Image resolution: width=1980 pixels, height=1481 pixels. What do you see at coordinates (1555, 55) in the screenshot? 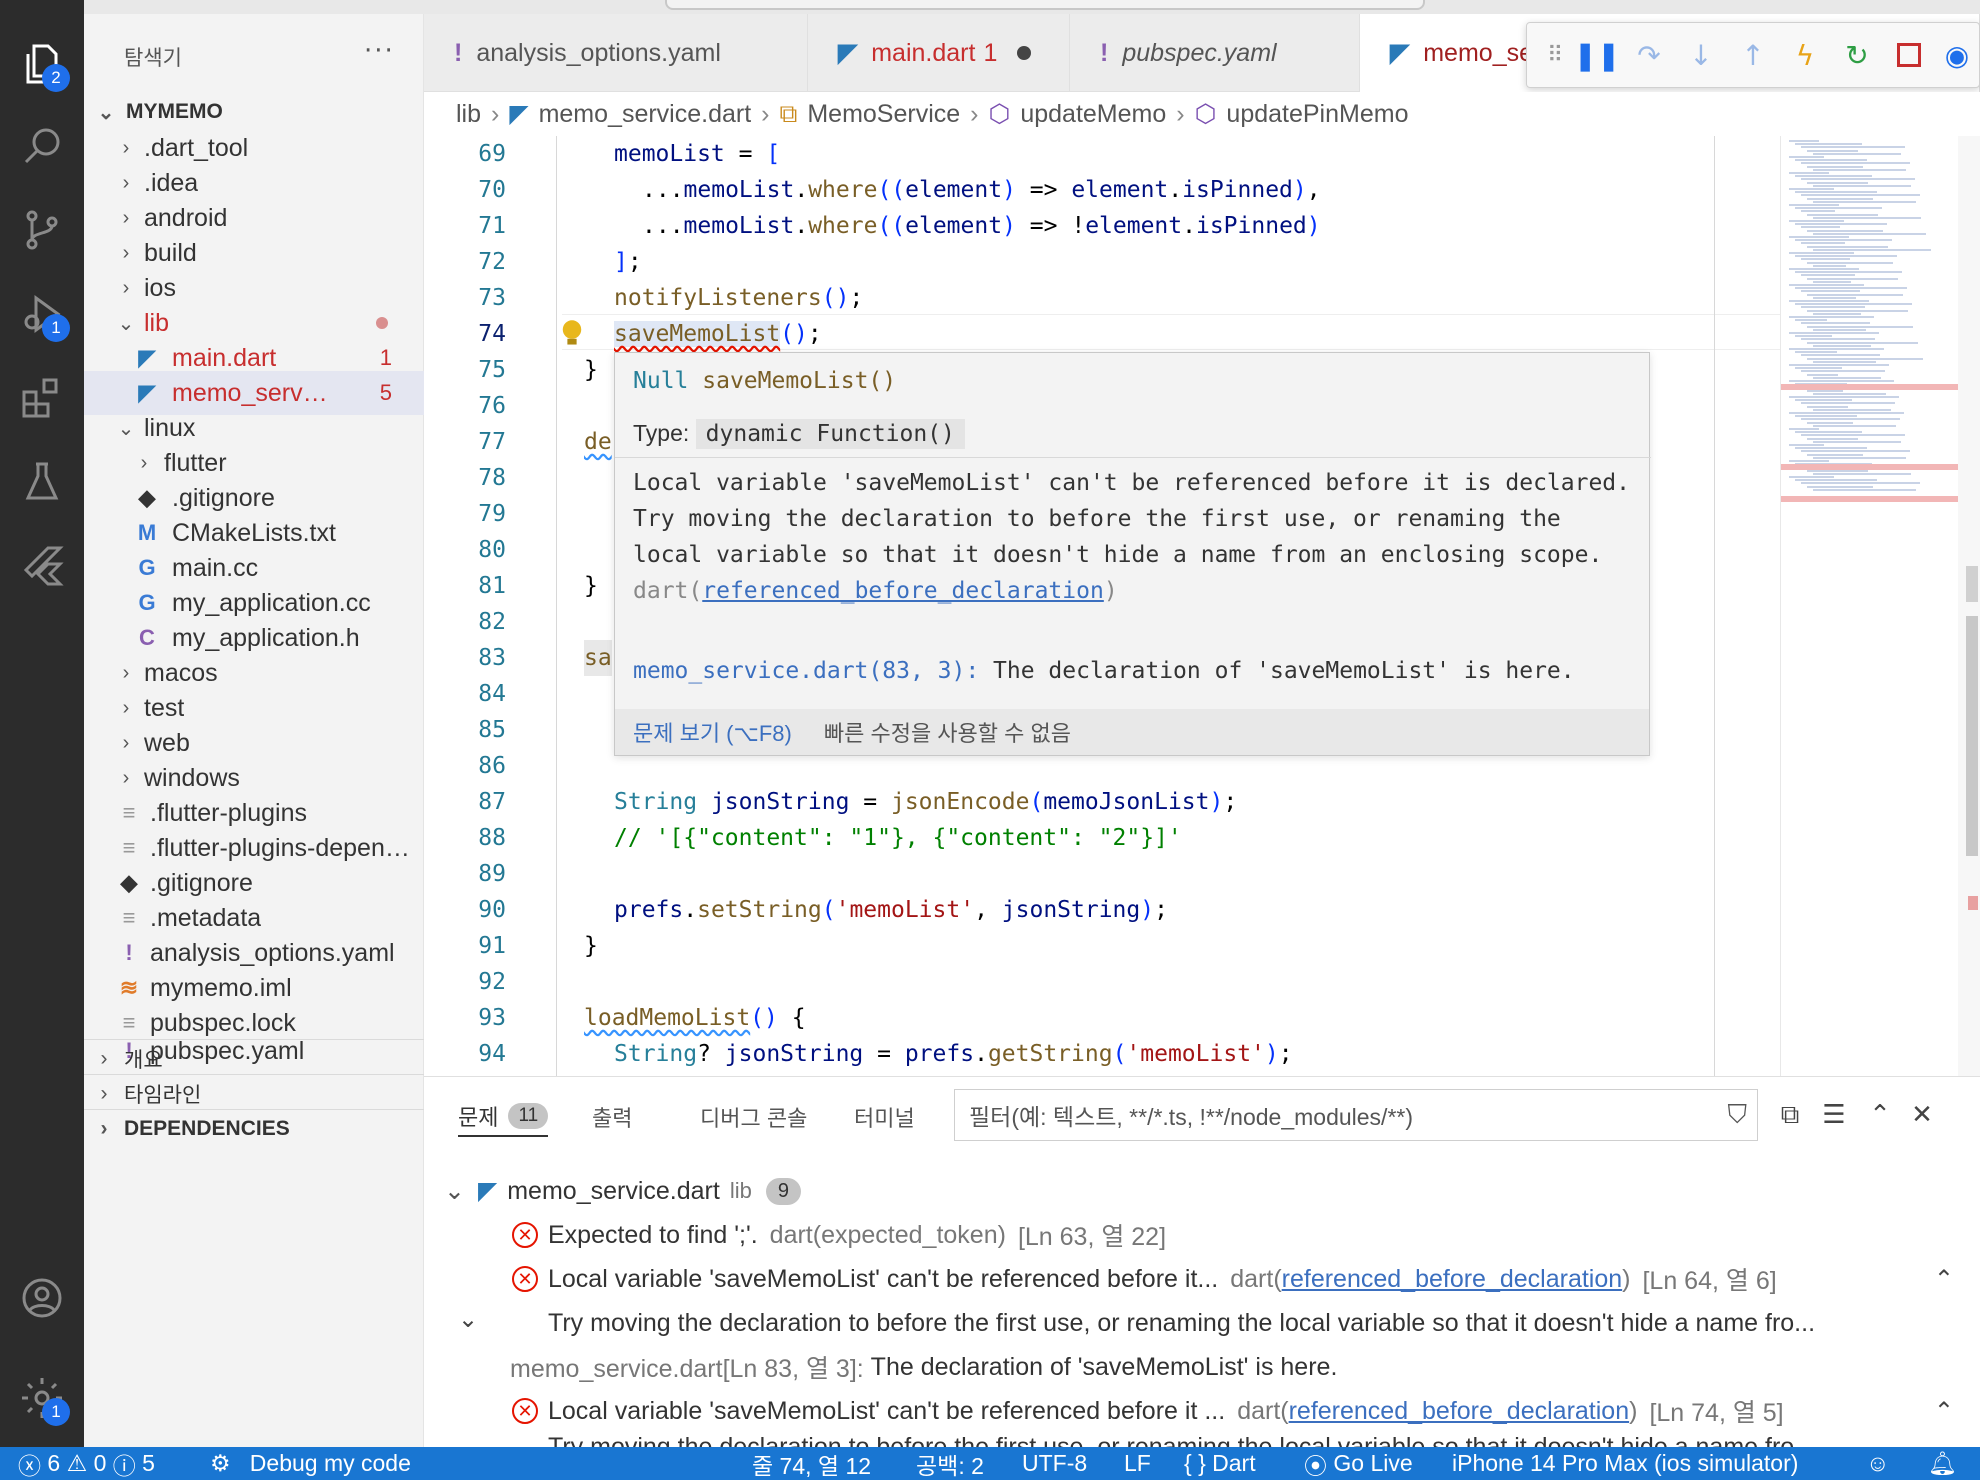
I see `drag-handle-icon: ⠿` at bounding box center [1555, 55].